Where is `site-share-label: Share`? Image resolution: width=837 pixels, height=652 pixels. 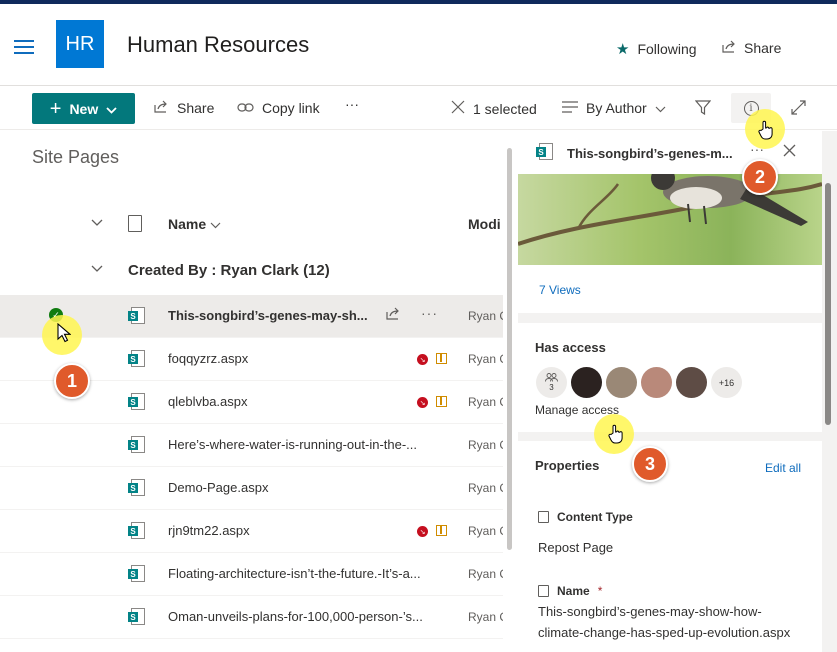 site-share-label: Share is located at coordinates (763, 48).